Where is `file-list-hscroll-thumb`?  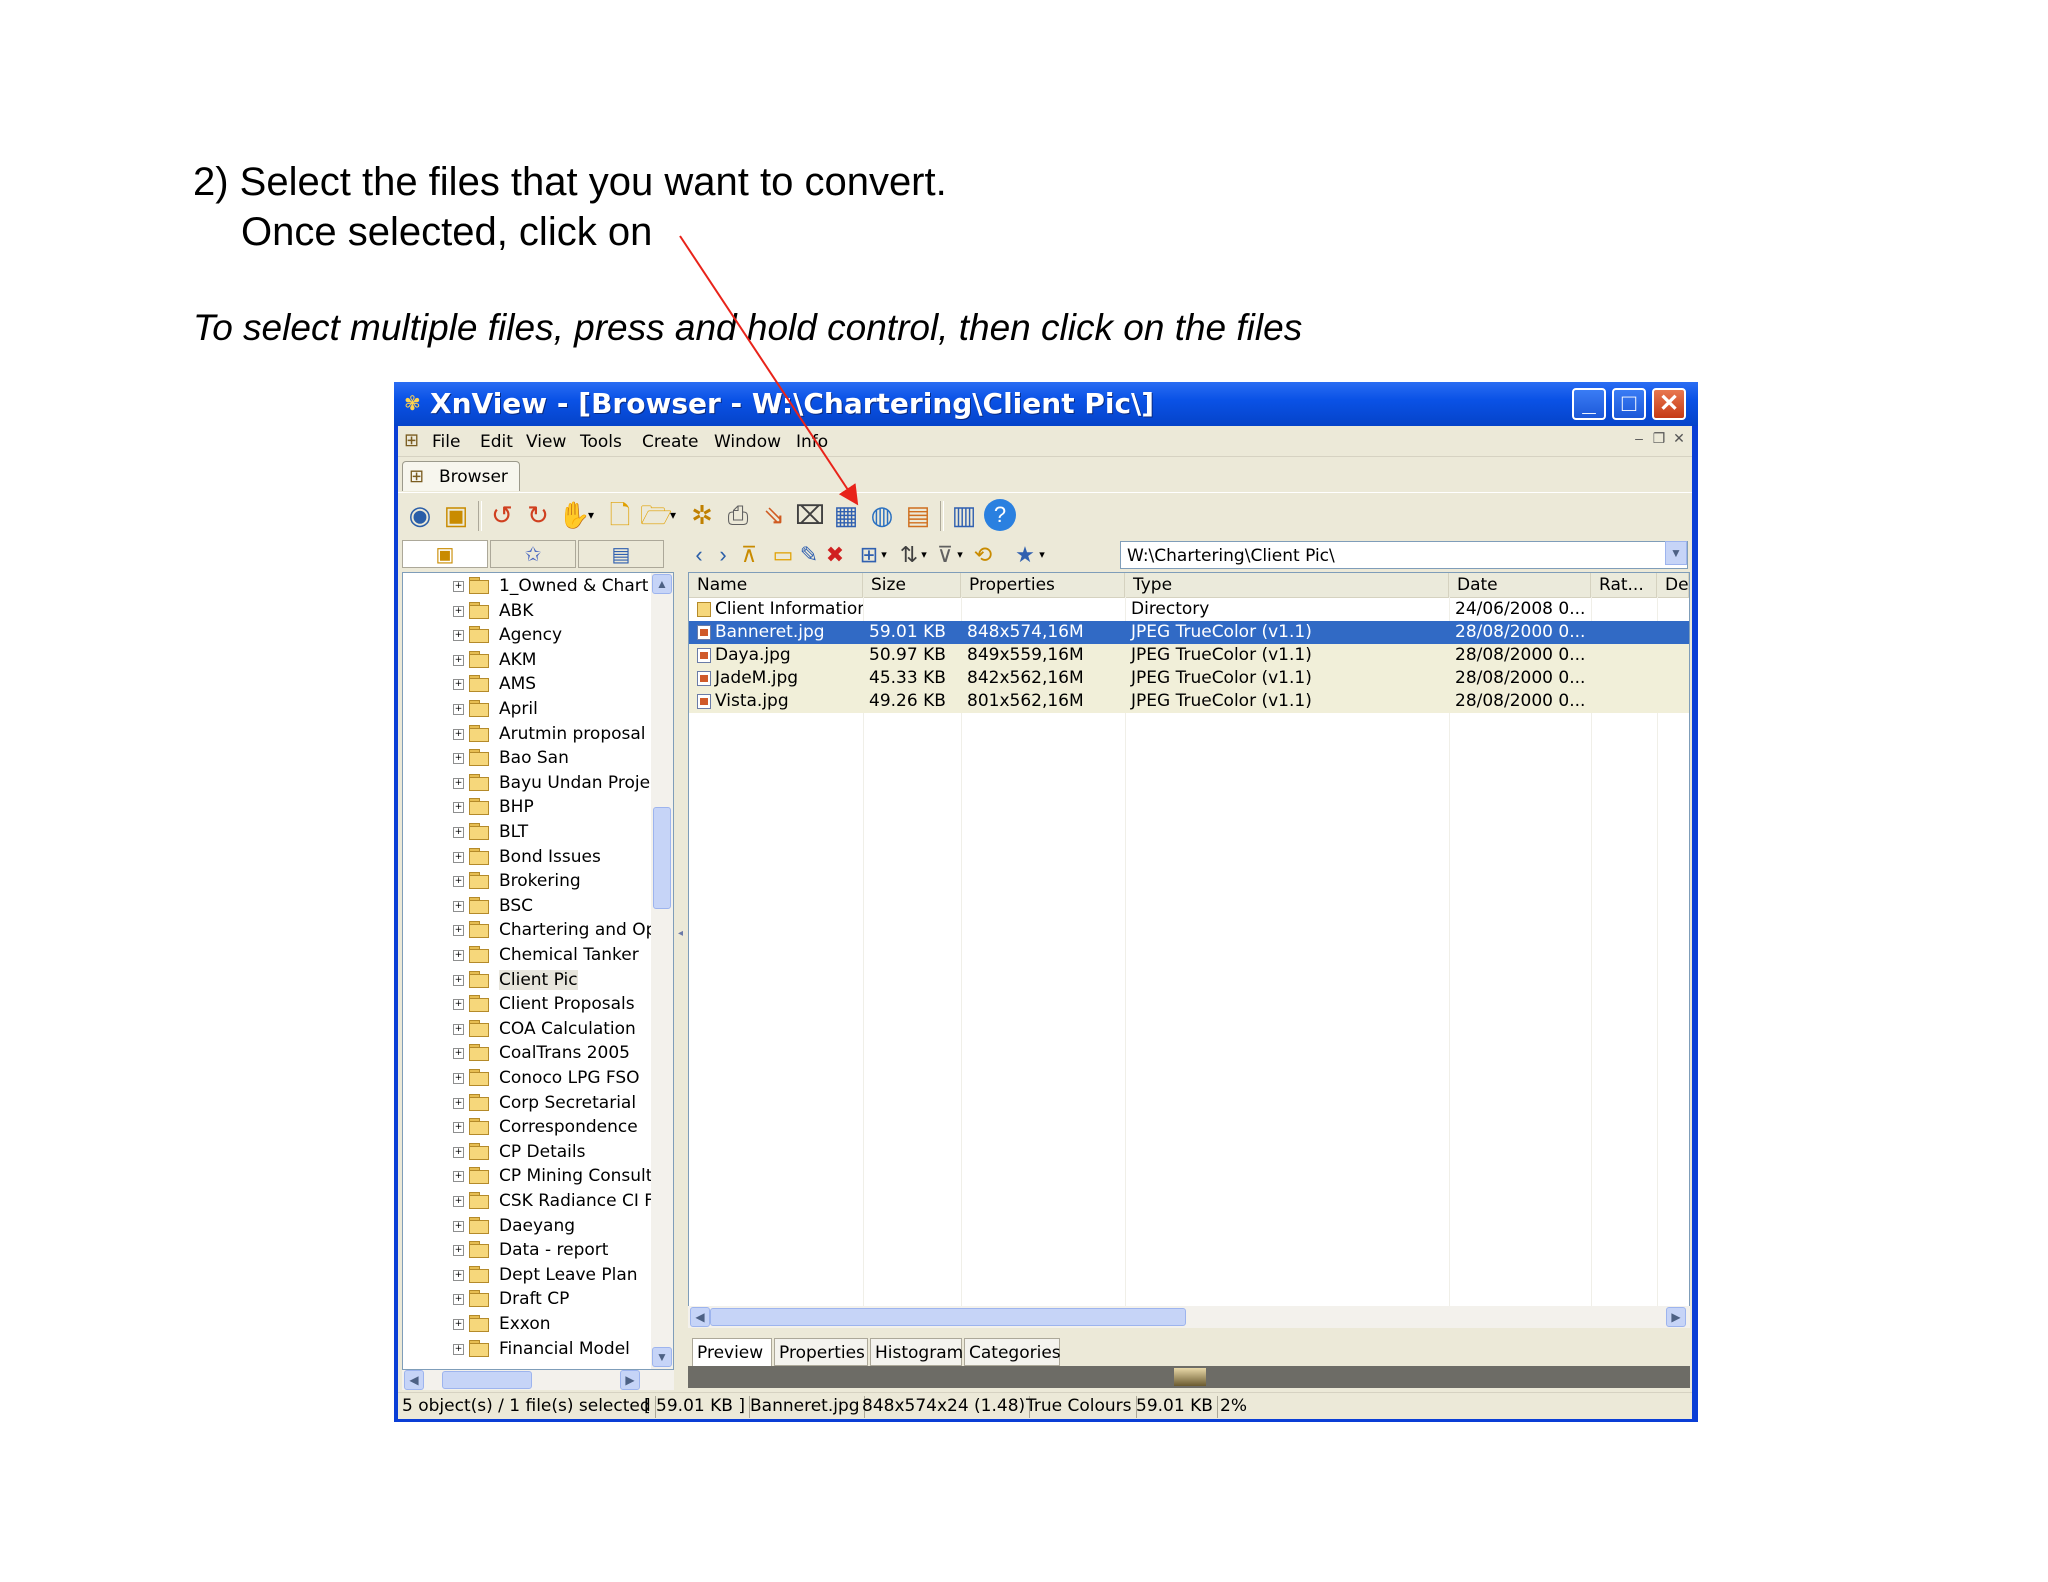 file-list-hscroll-thumb is located at coordinates (948, 1317).